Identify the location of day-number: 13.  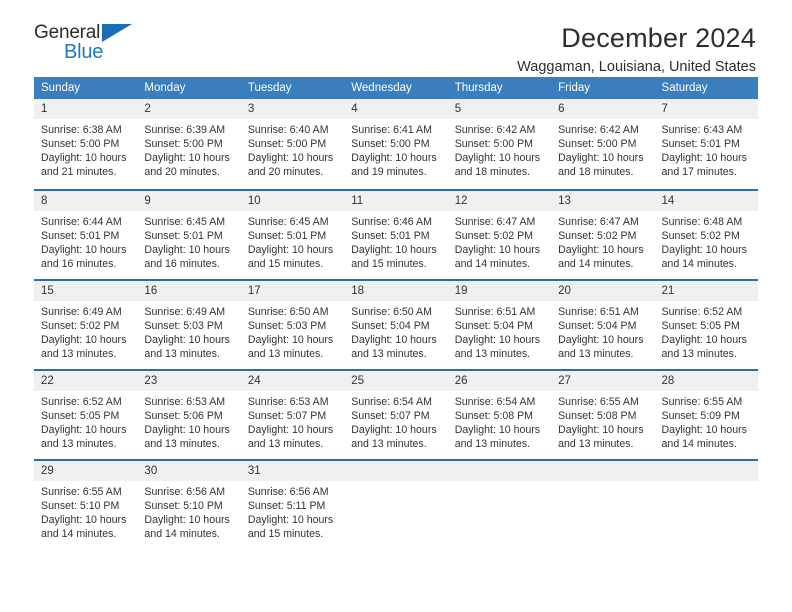
(603, 201).